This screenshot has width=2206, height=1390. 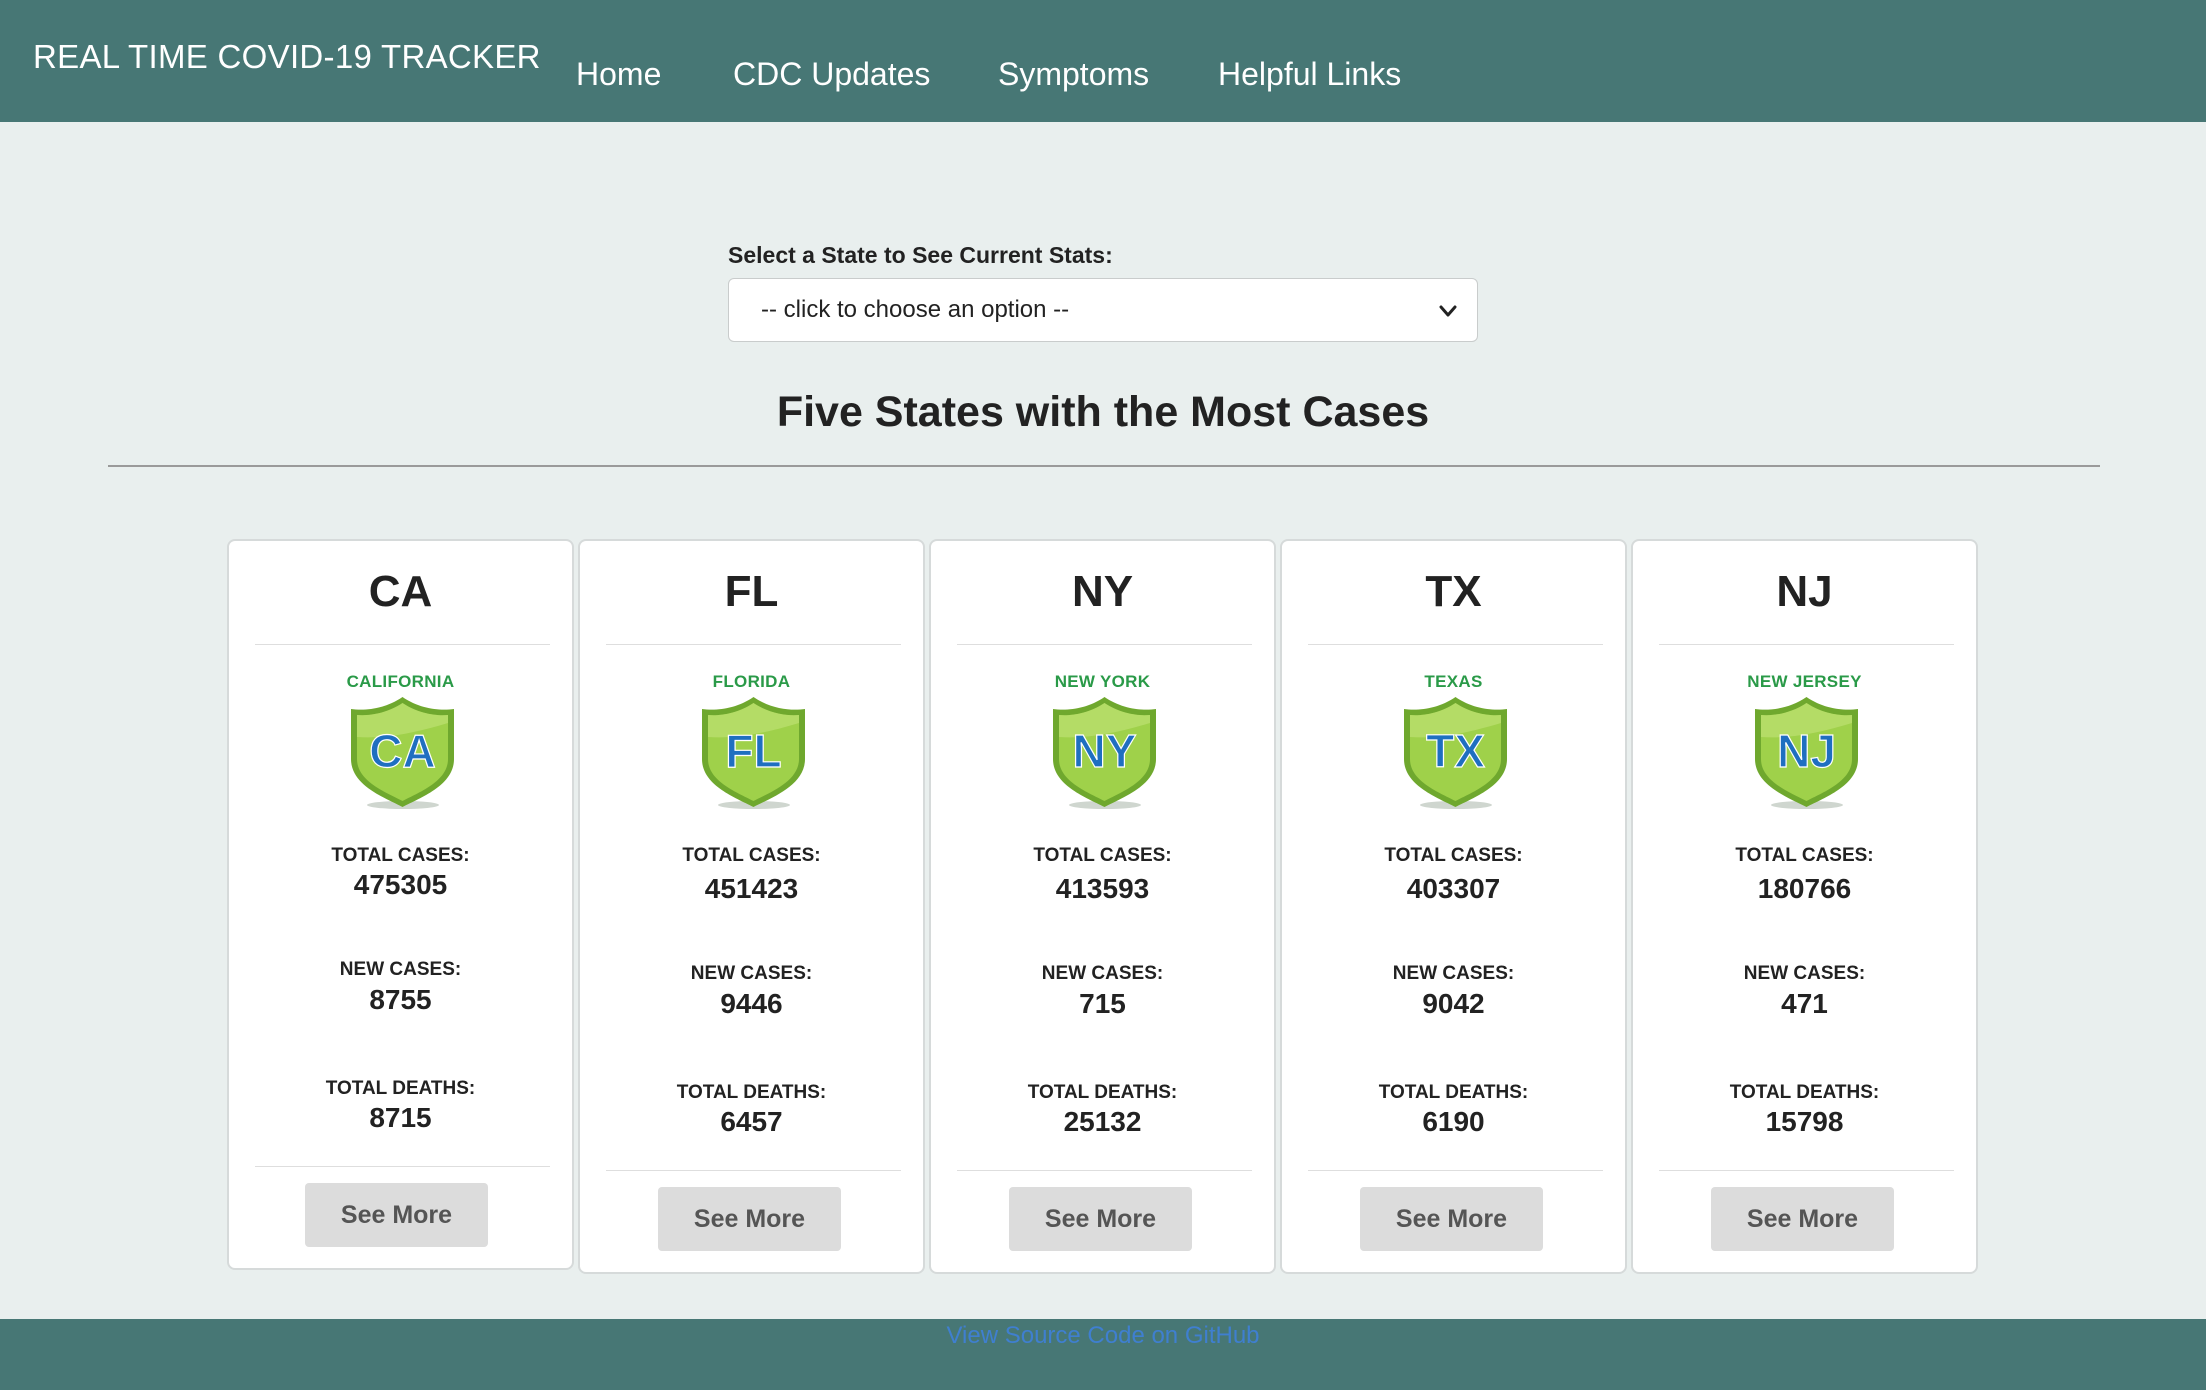 I want to click on total-cases-value: 413593, so click(x=1102, y=888).